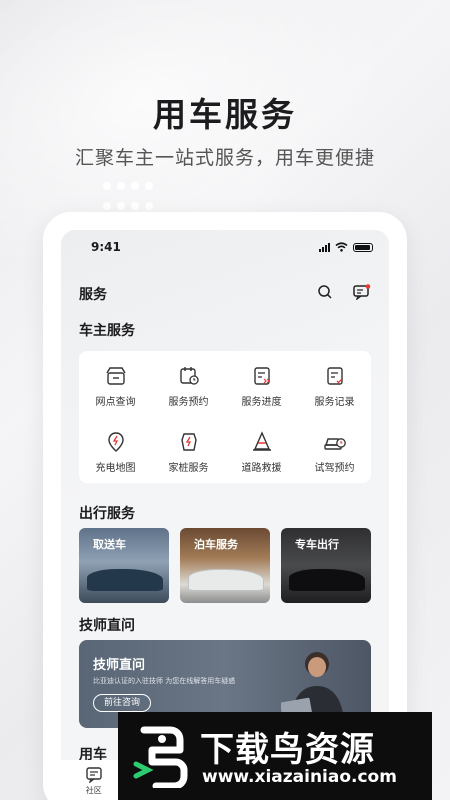 The width and height of the screenshot is (450, 800). Describe the element at coordinates (334, 402) in the screenshot. I see `service-label: 服务记录` at that location.